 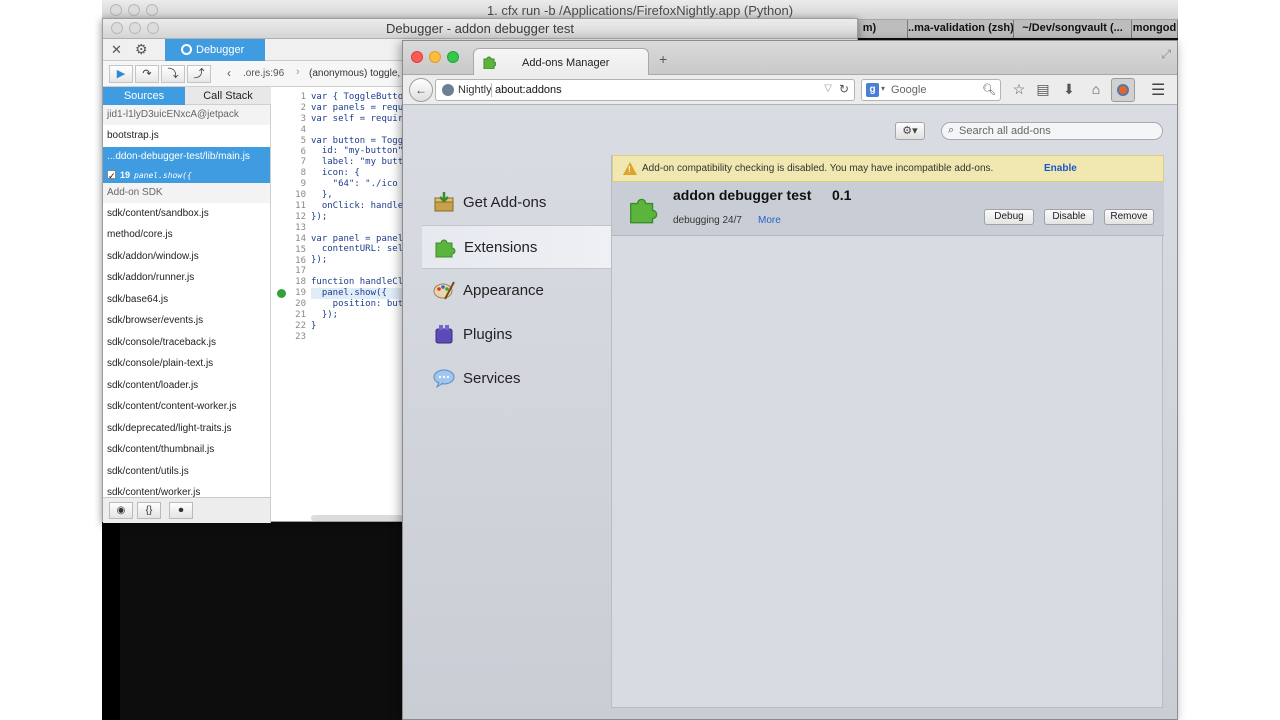 I want to click on line-number: 18, so click(x=288, y=282).